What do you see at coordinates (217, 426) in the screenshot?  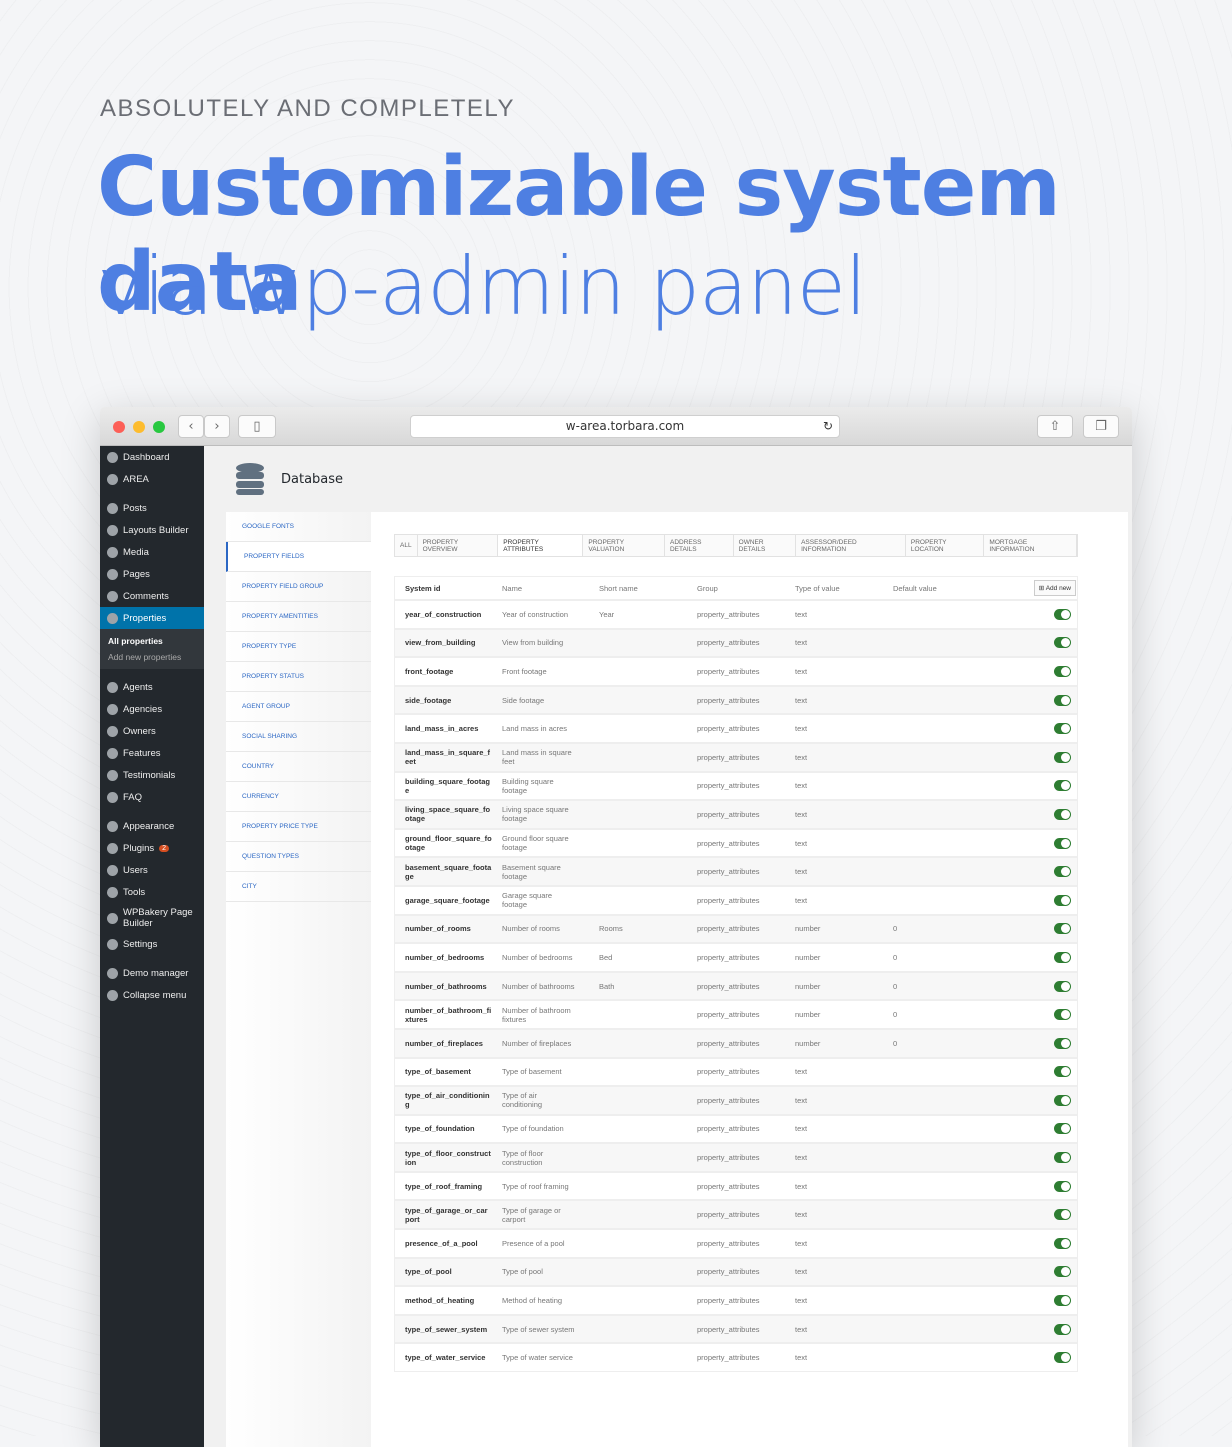 I see `forward-icon: ›` at bounding box center [217, 426].